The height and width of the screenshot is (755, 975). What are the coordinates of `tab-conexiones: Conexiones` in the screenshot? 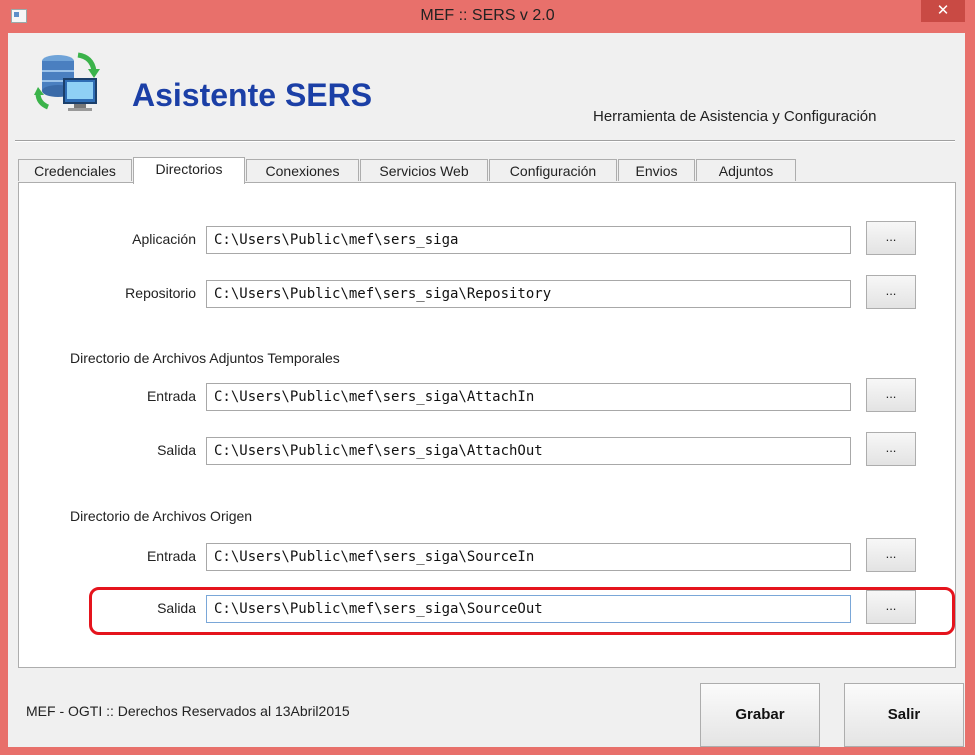 It's located at (302, 170).